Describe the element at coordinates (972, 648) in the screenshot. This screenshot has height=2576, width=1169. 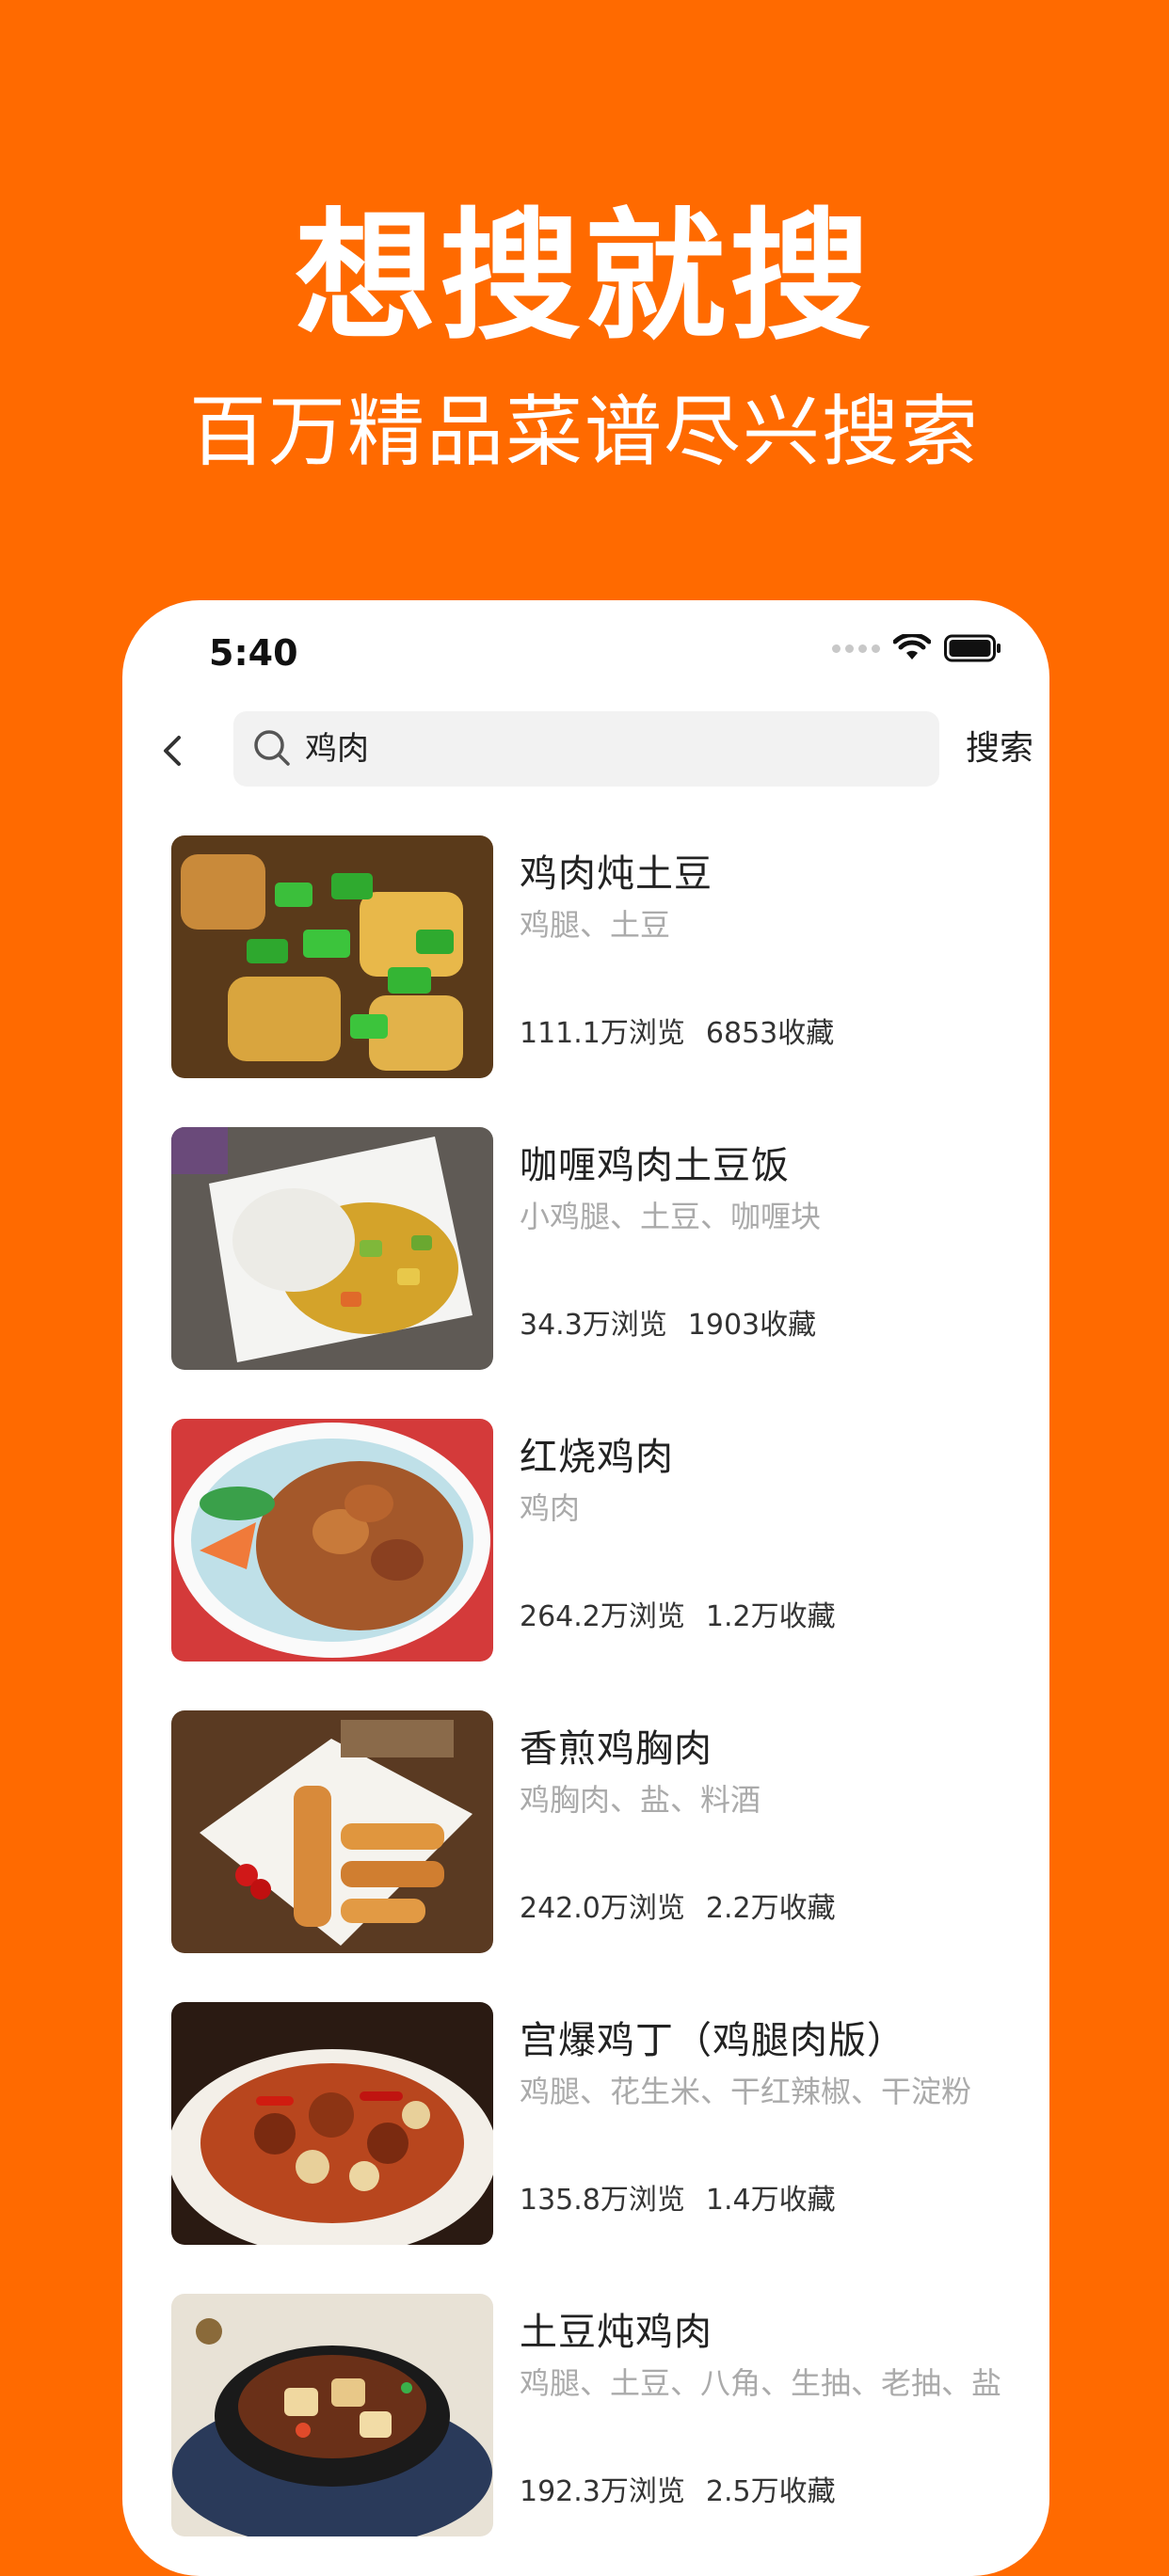
I see `battery-icon` at that location.